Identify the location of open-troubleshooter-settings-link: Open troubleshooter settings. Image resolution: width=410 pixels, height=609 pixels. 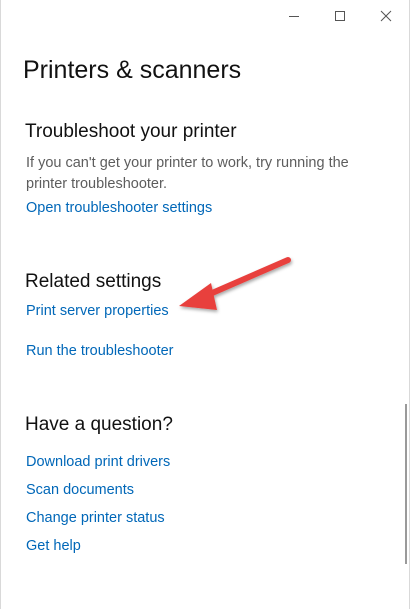
(119, 208).